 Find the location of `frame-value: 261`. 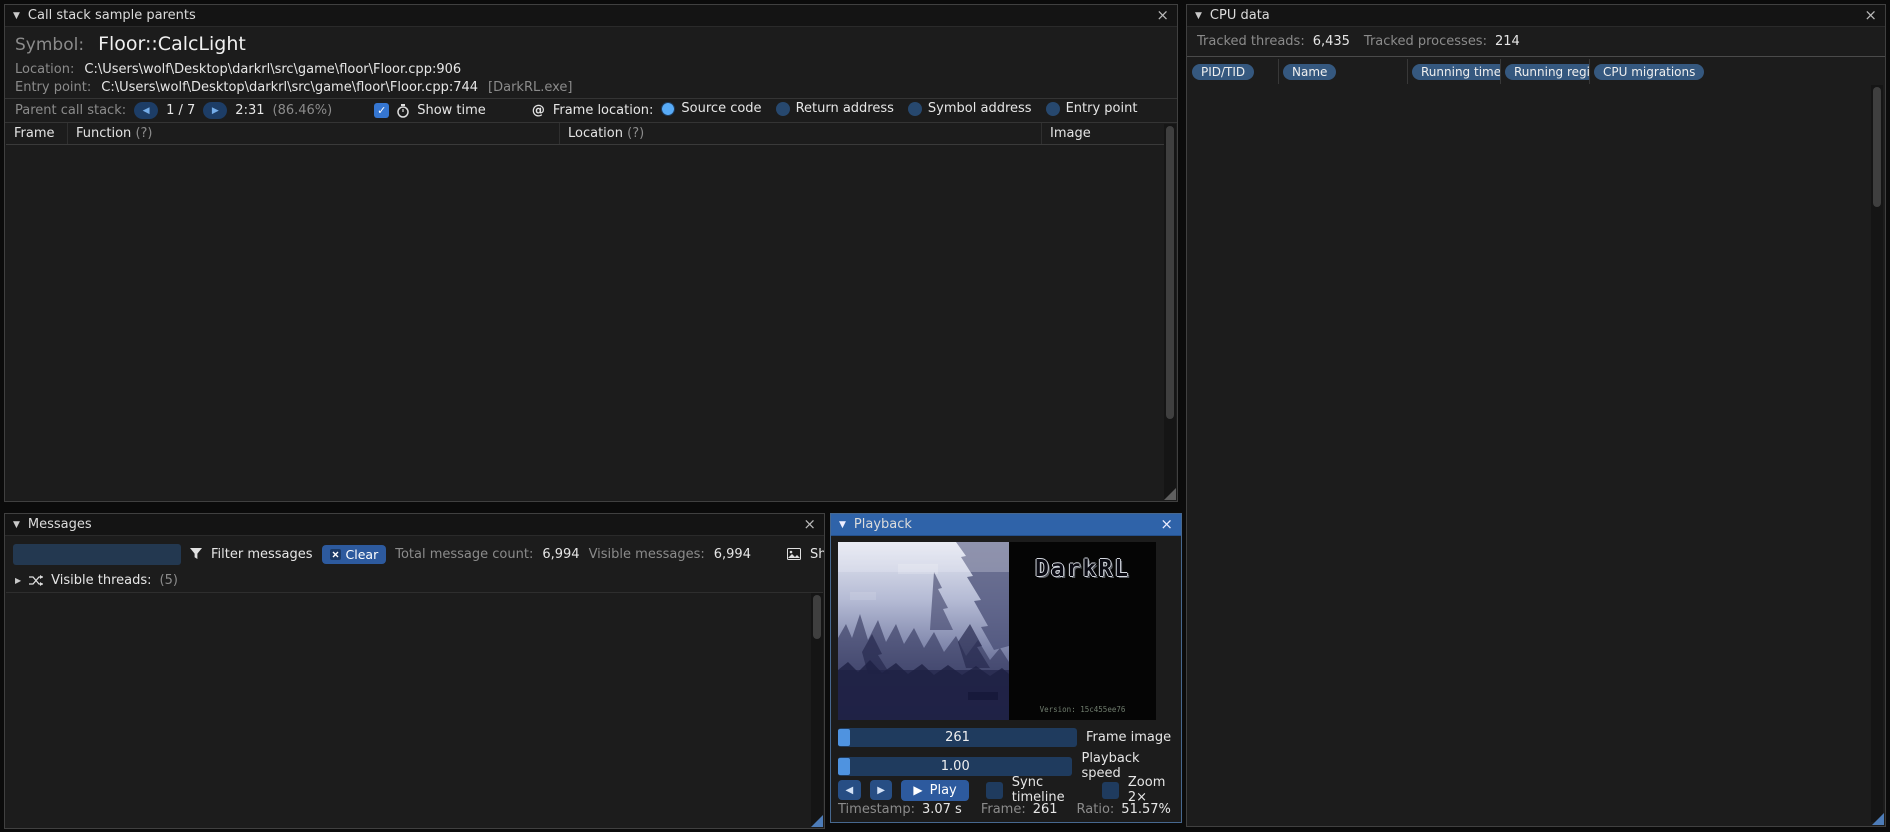

frame-value: 261 is located at coordinates (1045, 809).